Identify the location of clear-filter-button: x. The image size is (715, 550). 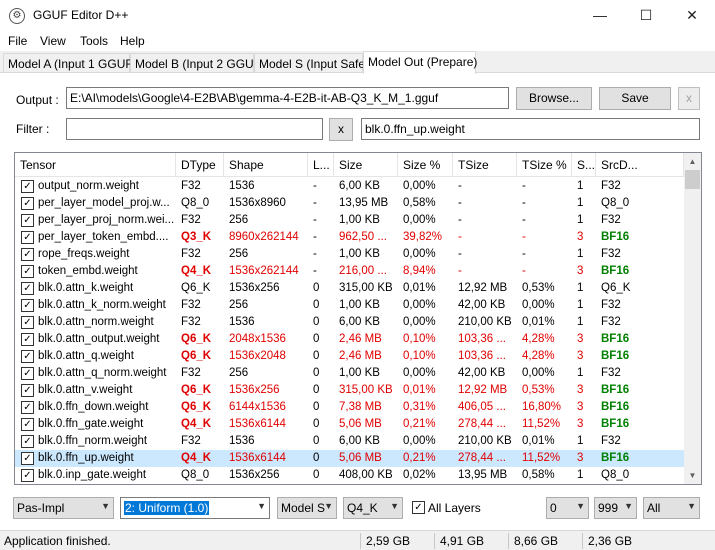
(341, 129).